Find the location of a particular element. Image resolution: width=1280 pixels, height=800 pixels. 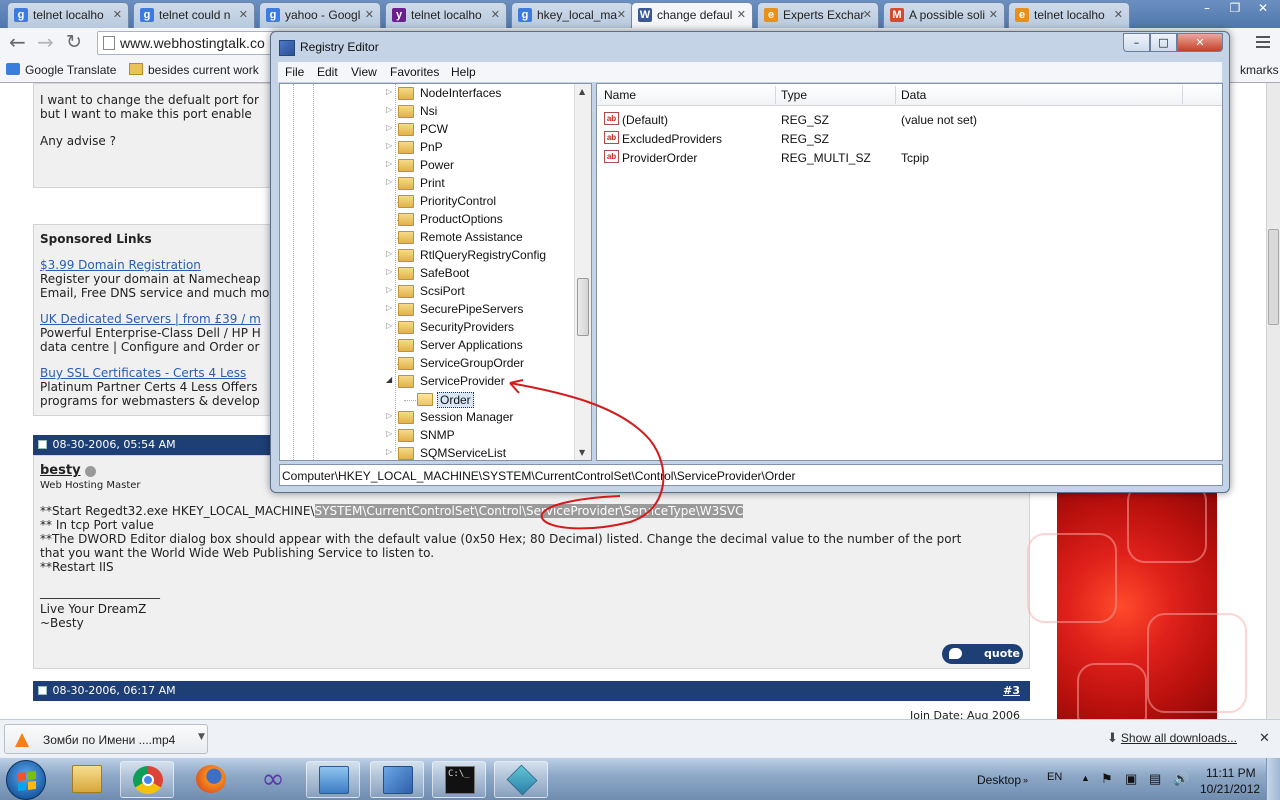

taskbar-firefox is located at coordinates (211, 779).